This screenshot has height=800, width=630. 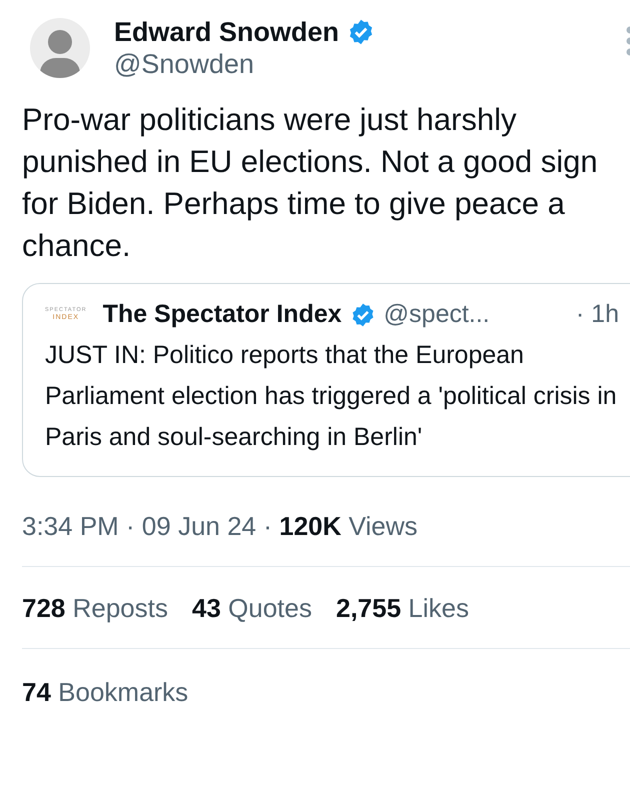 I want to click on quoted-author-name: The Spectator Index, so click(x=222, y=314).